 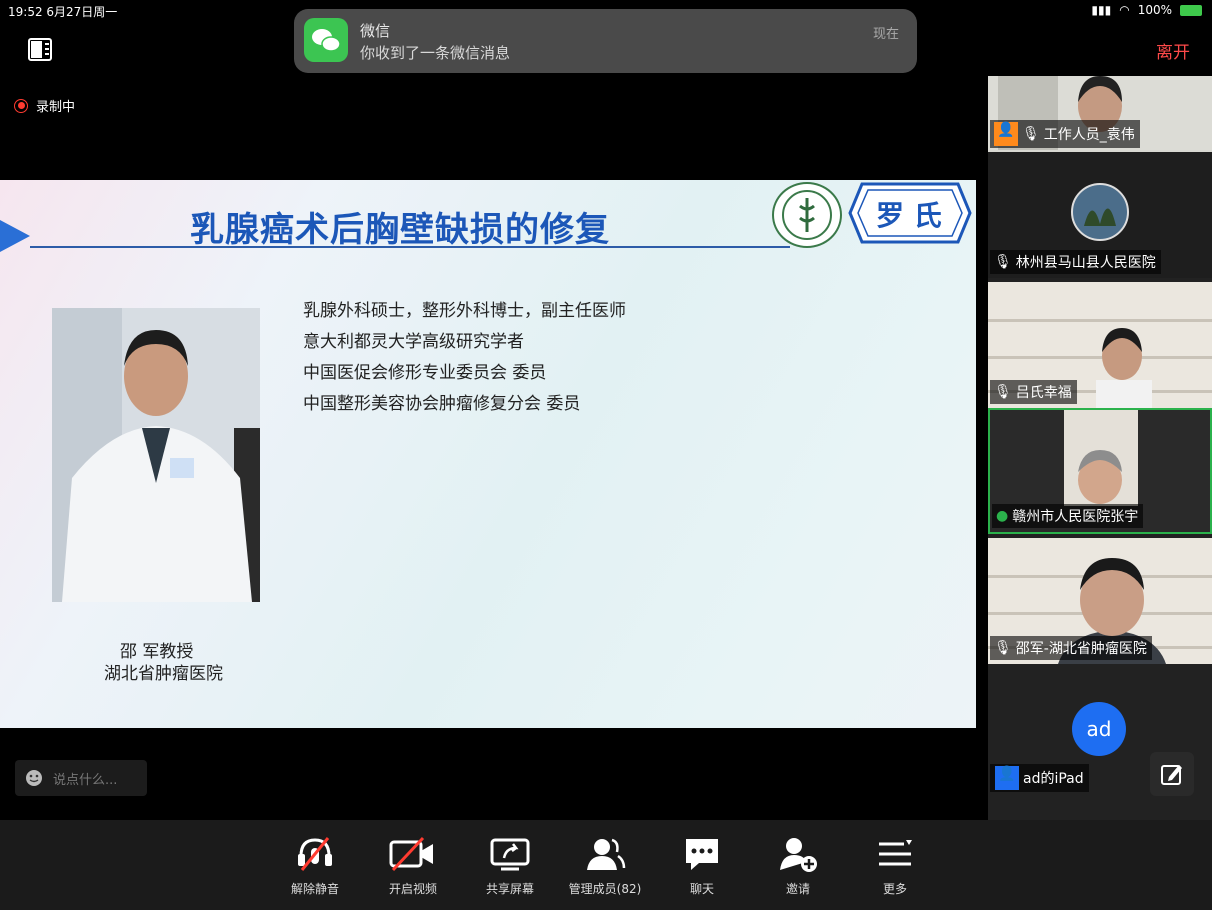 I want to click on slide-title-underline, so click(x=410, y=247).